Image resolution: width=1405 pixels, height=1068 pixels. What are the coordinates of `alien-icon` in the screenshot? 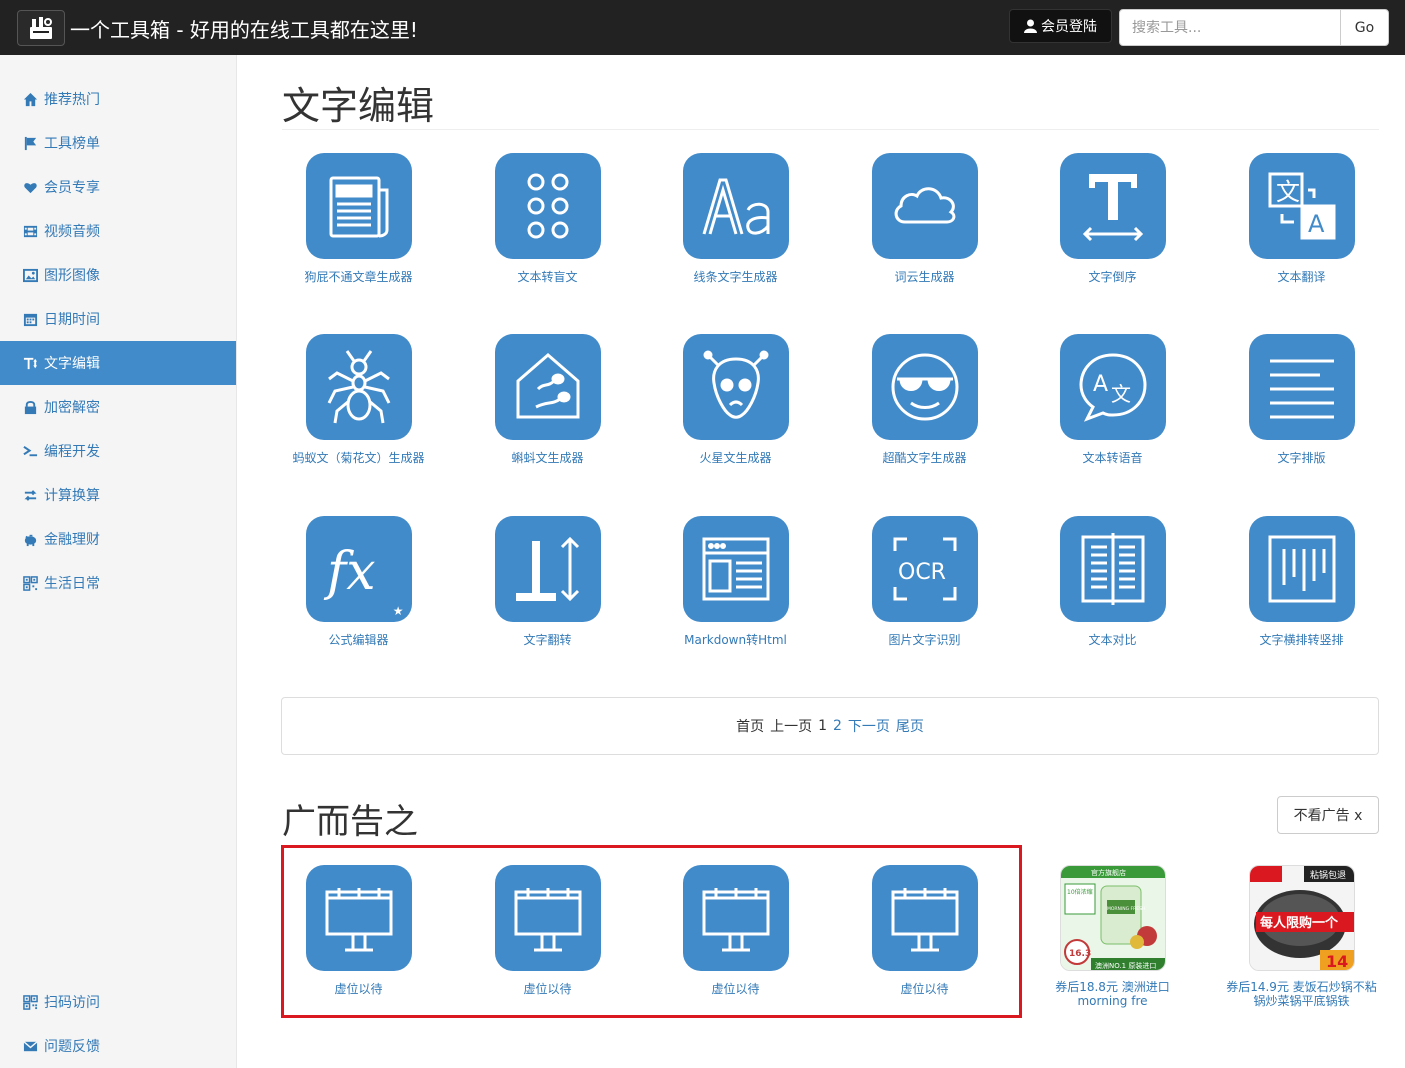 It's located at (735, 387).